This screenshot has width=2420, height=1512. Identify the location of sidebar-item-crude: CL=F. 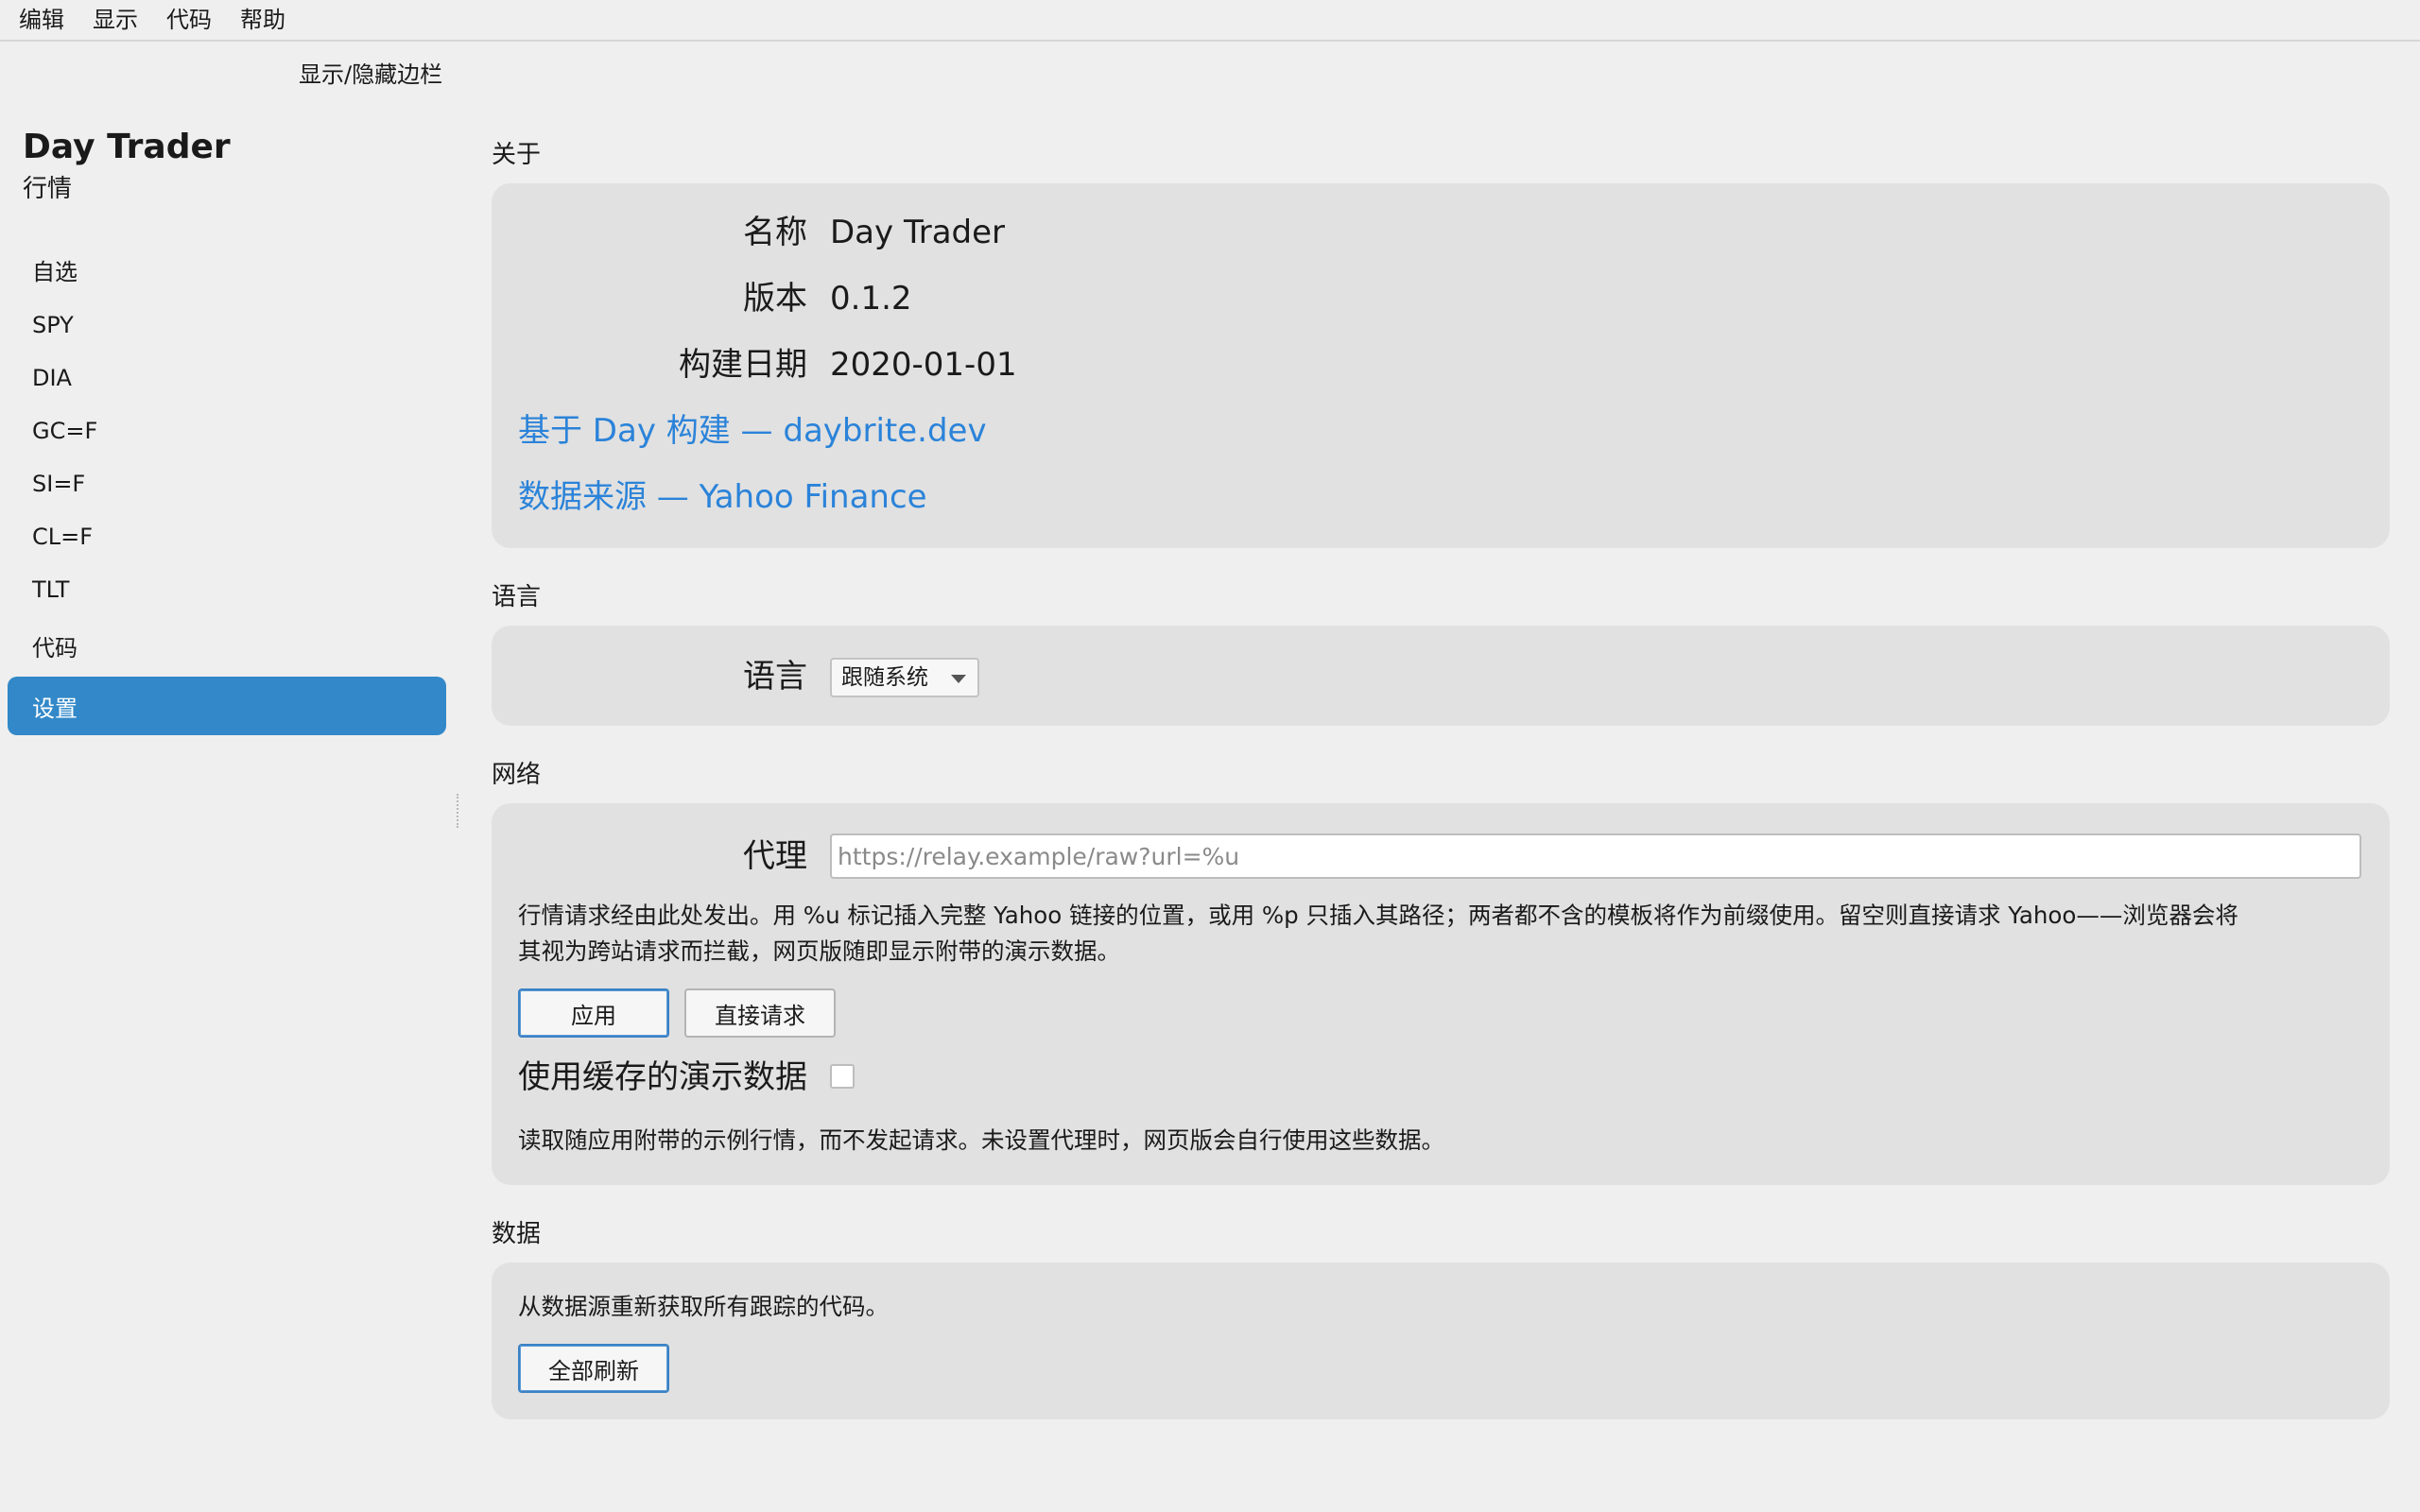
(227, 536).